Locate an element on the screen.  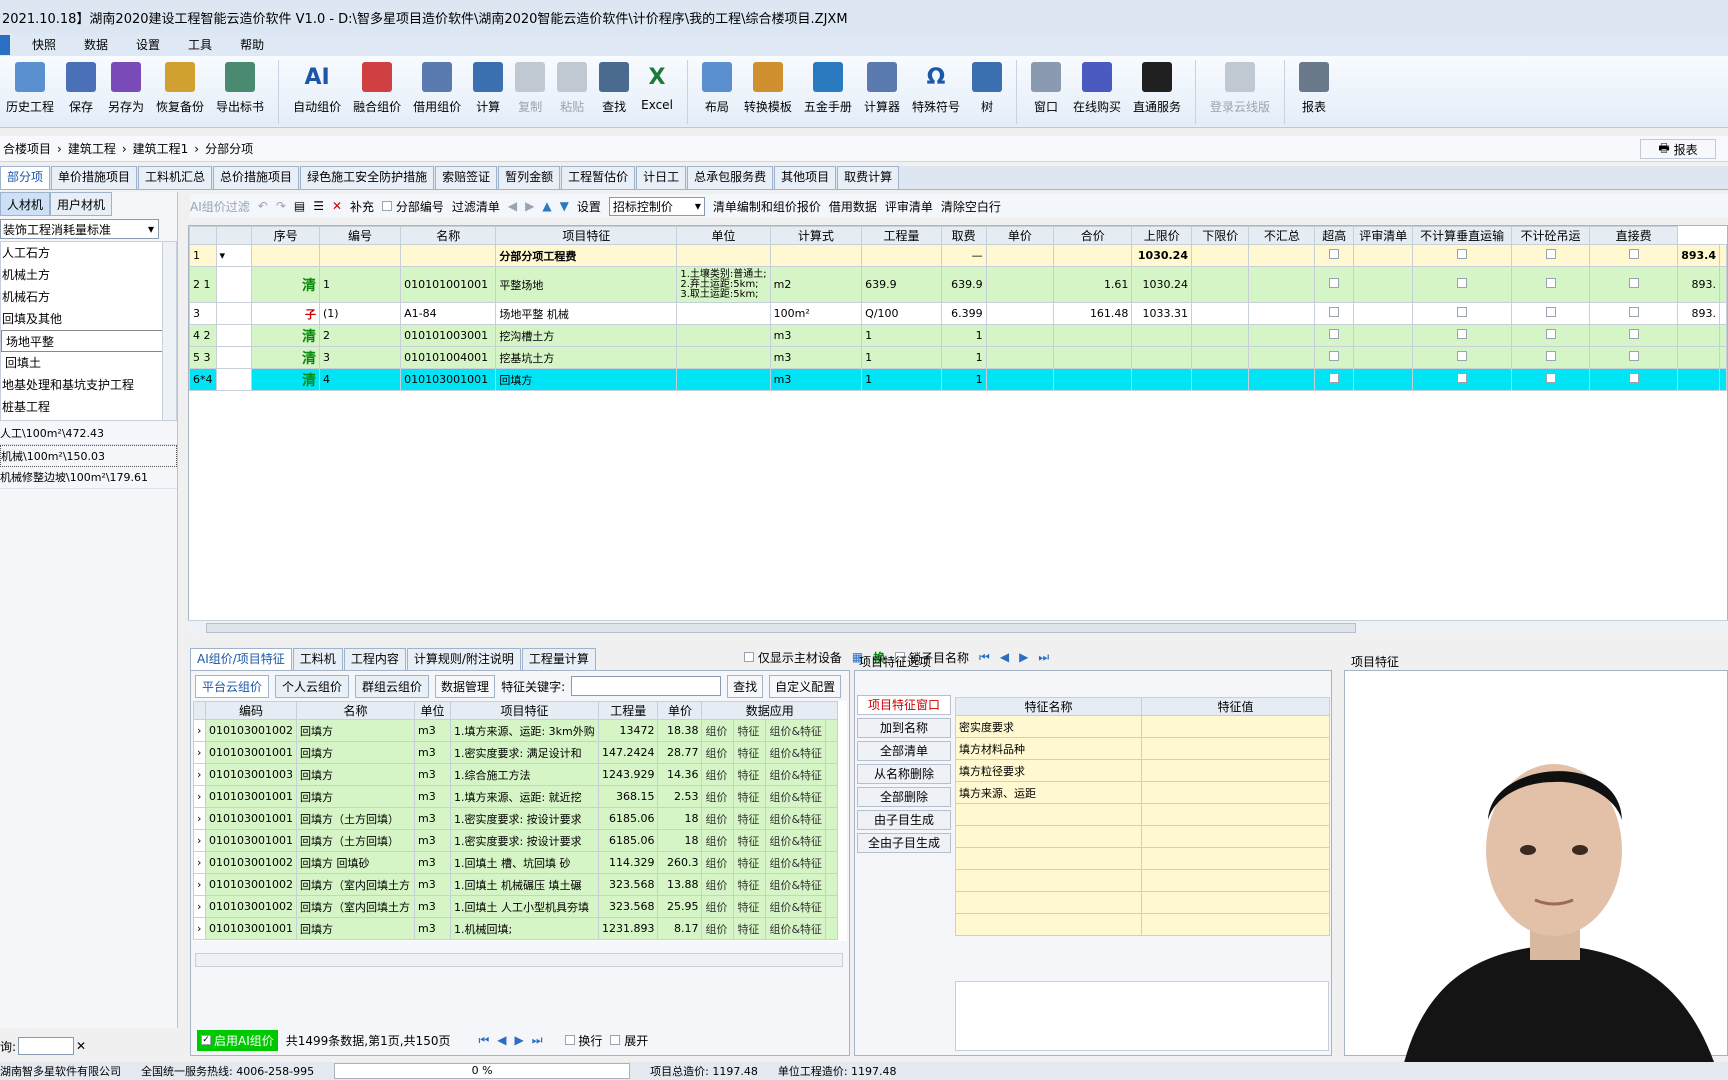
unit-cell is located at coordinates (816, 255).